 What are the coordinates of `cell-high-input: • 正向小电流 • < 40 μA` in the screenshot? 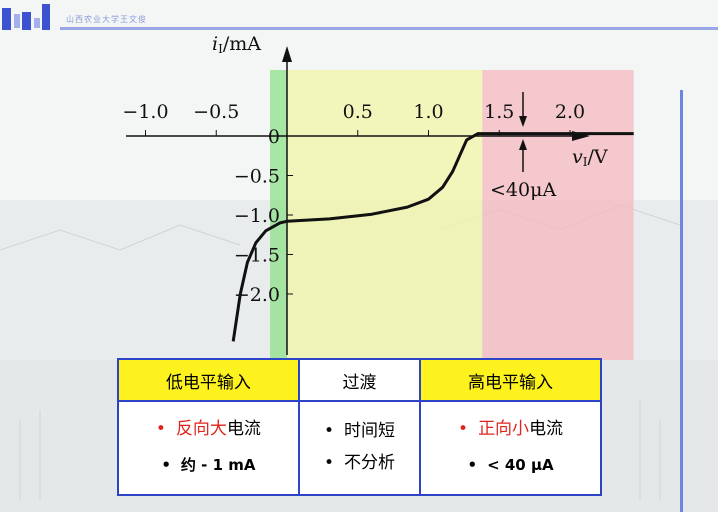 It's located at (510, 448).